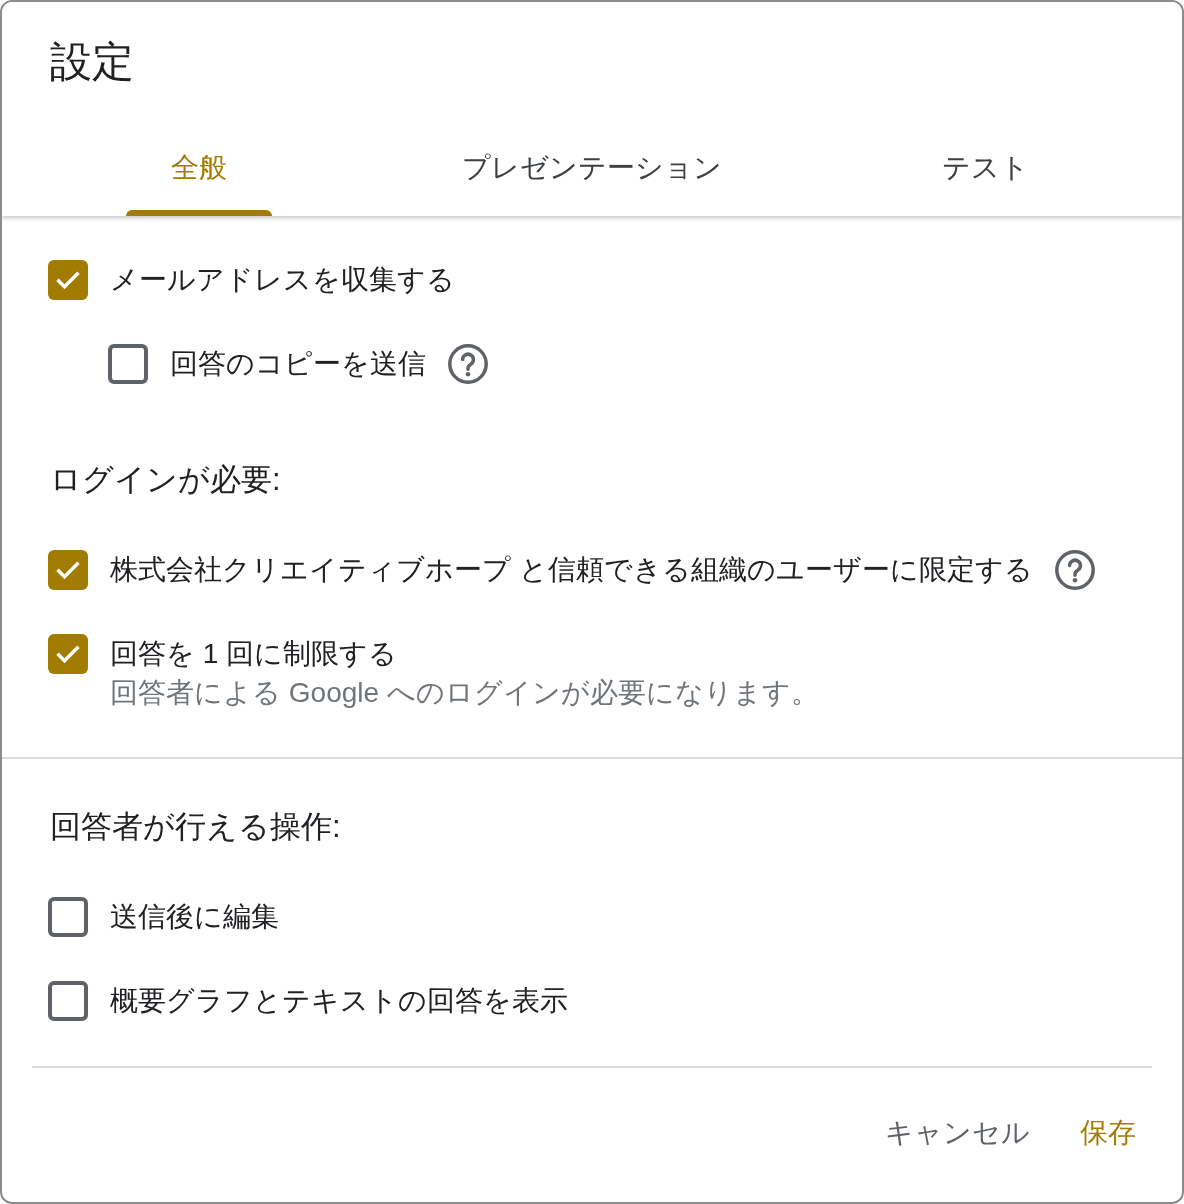 The image size is (1184, 1204). I want to click on option-description: 回答者による Google へのログインが必要になります。, so click(464, 693).